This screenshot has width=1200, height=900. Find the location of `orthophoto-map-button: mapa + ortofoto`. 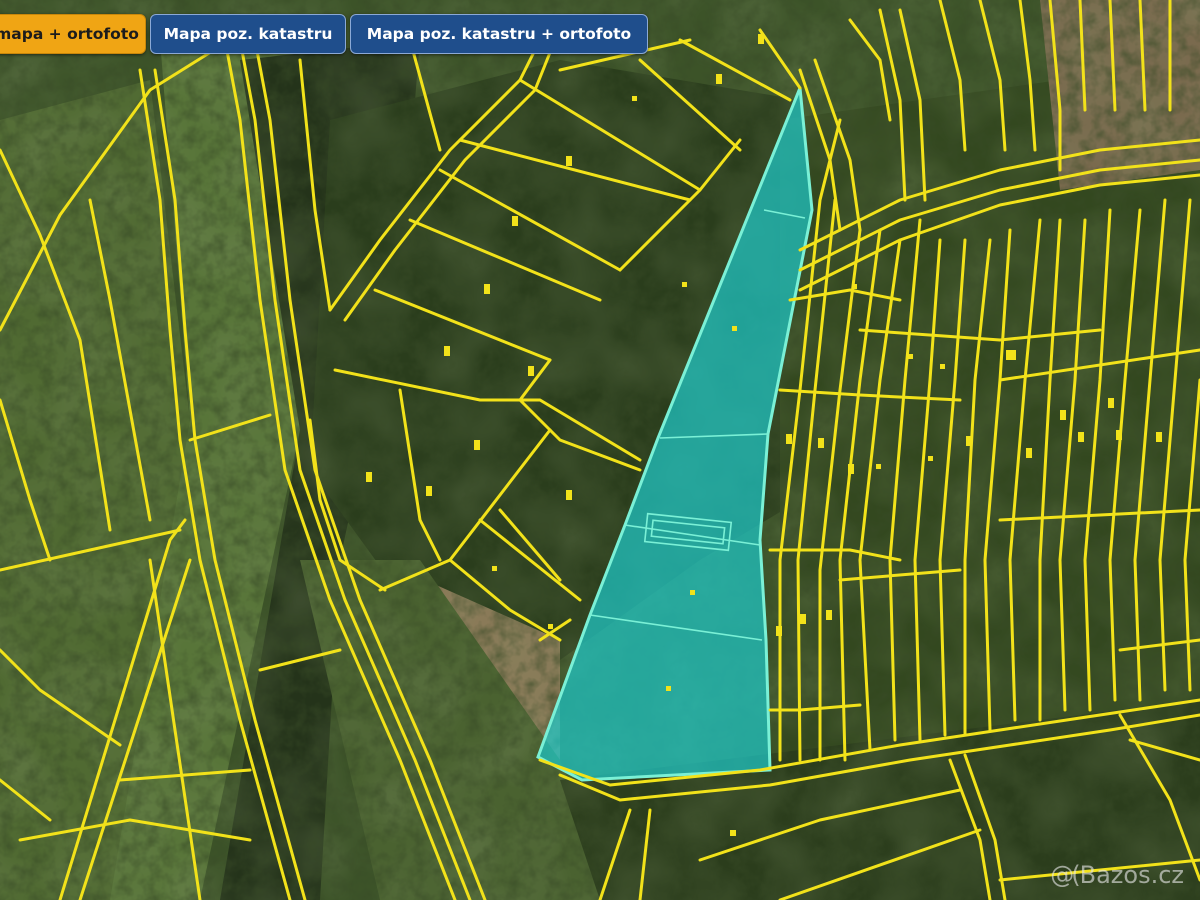

orthophoto-map-button: mapa + ortofoto is located at coordinates (73, 34).